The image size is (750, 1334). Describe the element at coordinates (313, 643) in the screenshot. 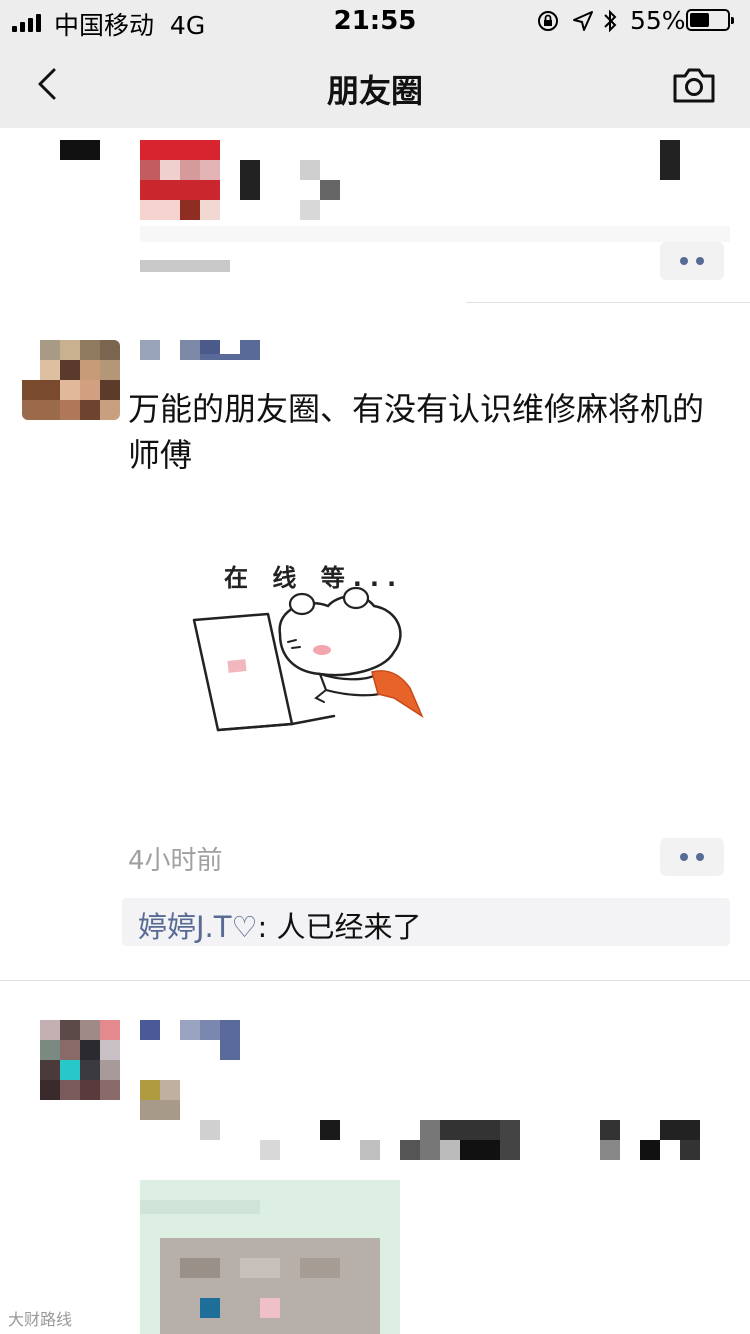

I see `sticker-image` at that location.